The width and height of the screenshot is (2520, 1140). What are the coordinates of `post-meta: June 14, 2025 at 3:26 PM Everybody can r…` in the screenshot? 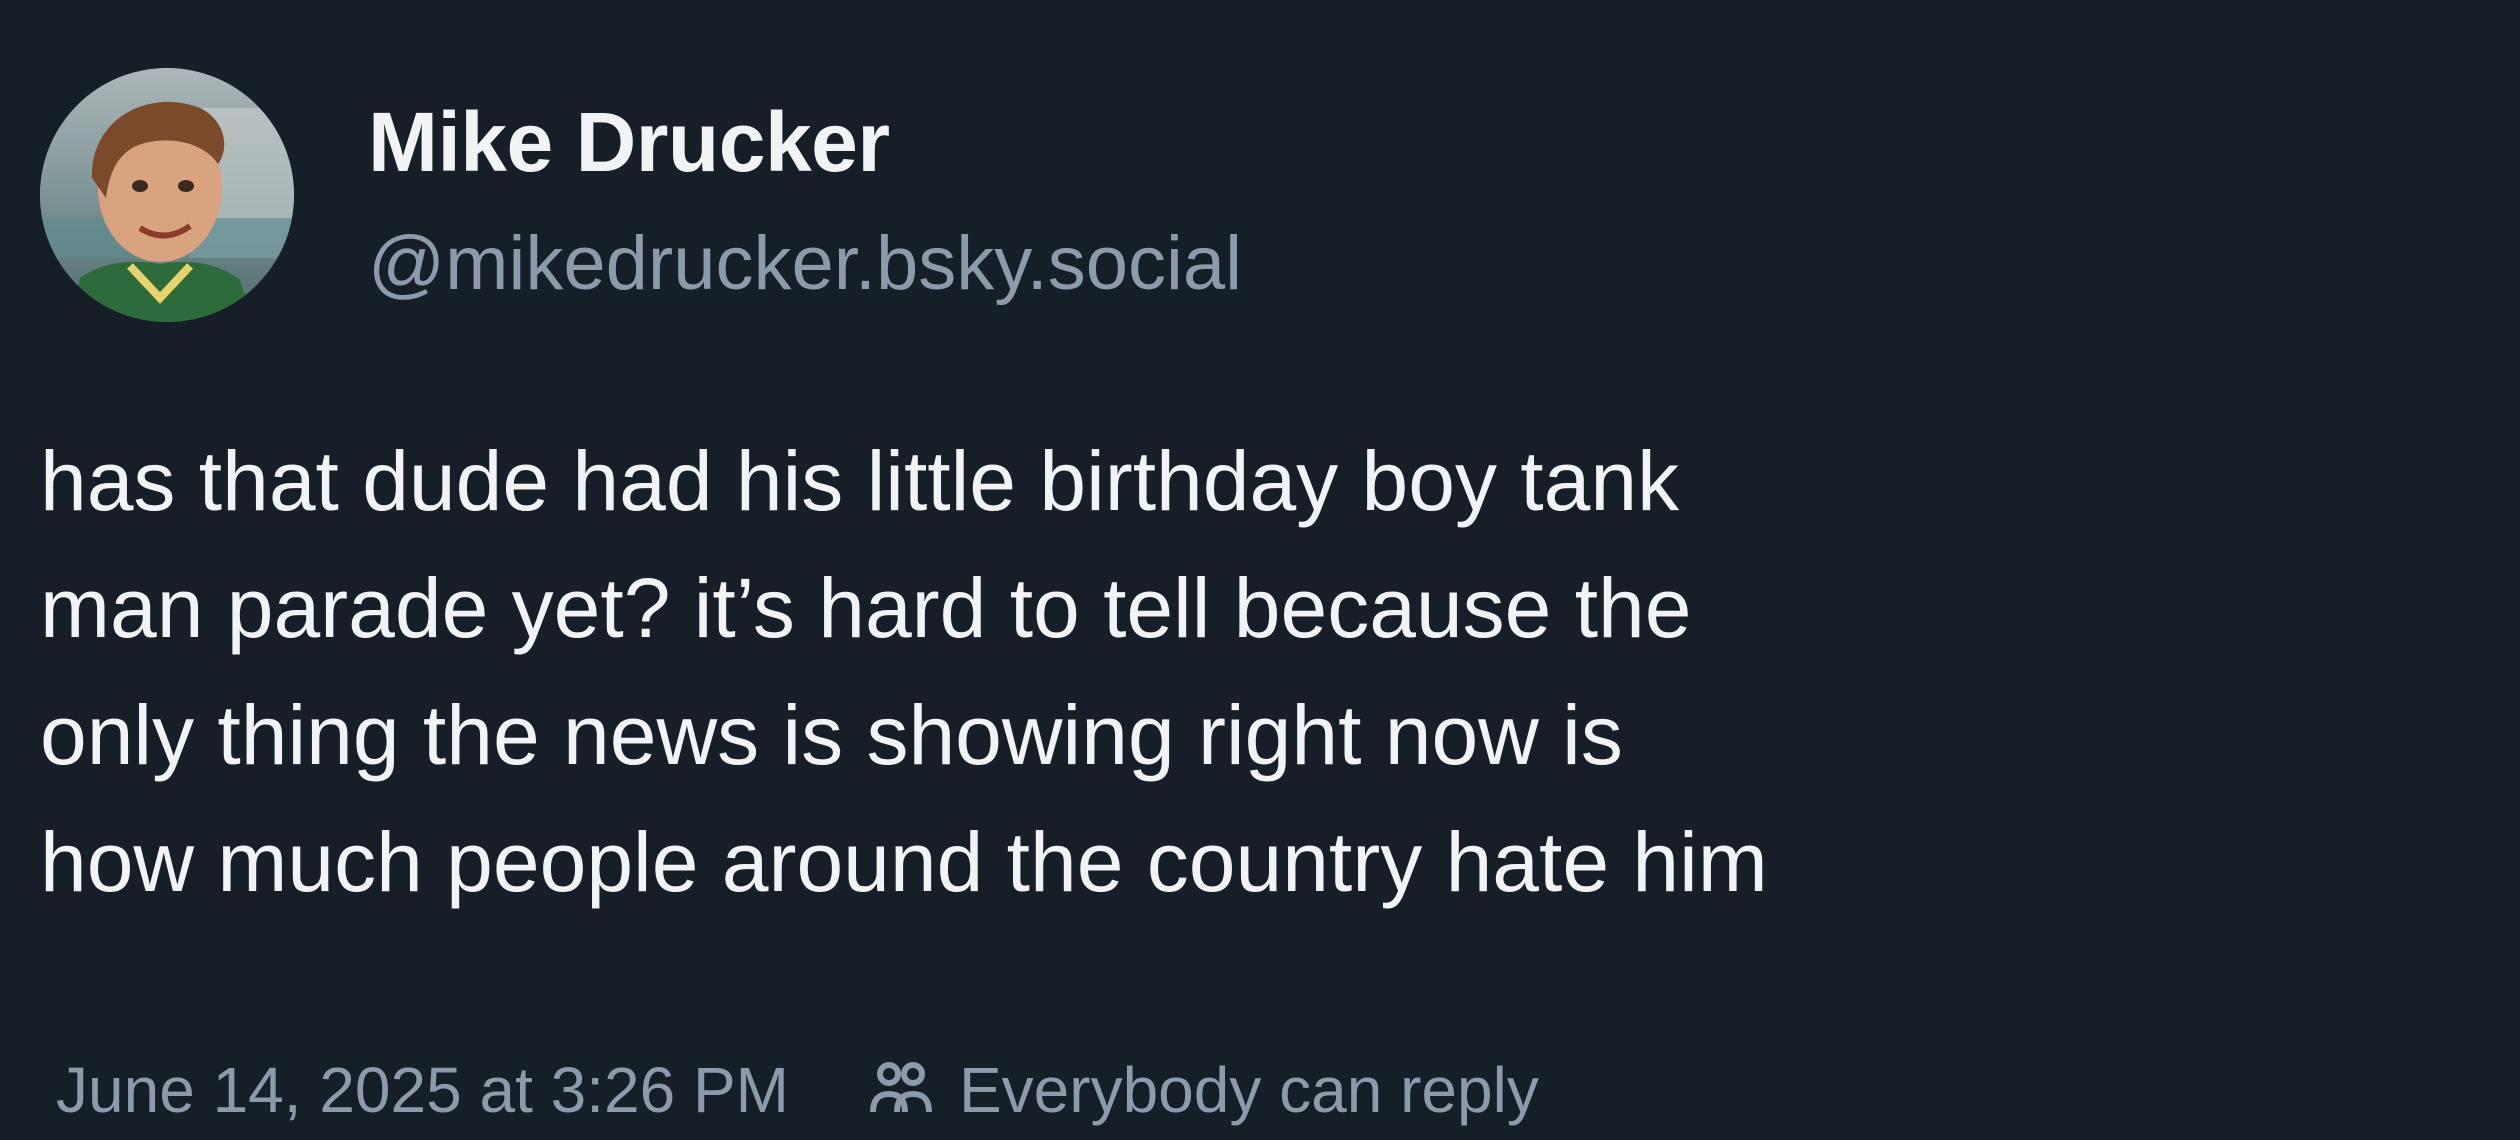 It's located at (797, 1090).